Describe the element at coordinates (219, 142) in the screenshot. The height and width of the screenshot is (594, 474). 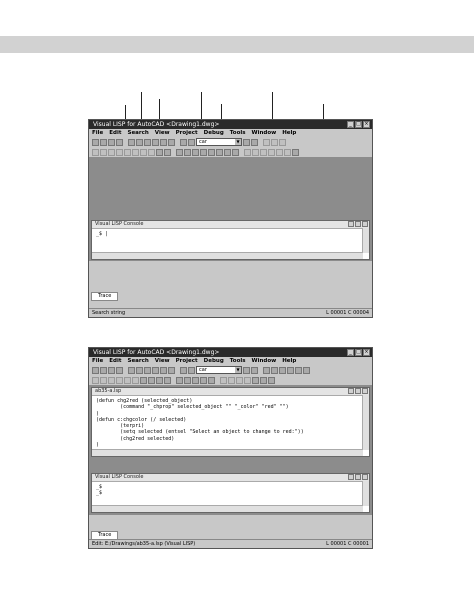
I see `search-combo: car ▼` at that location.